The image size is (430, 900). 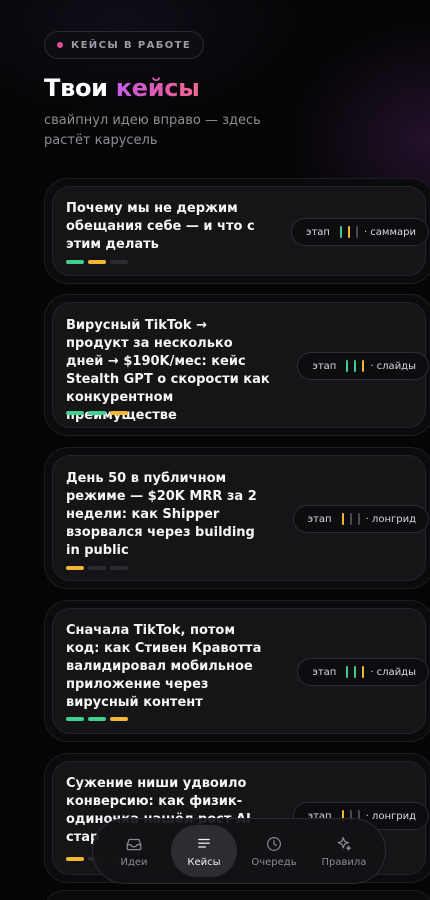 I want to click on page-title: Твои кейсы, so click(x=122, y=88).